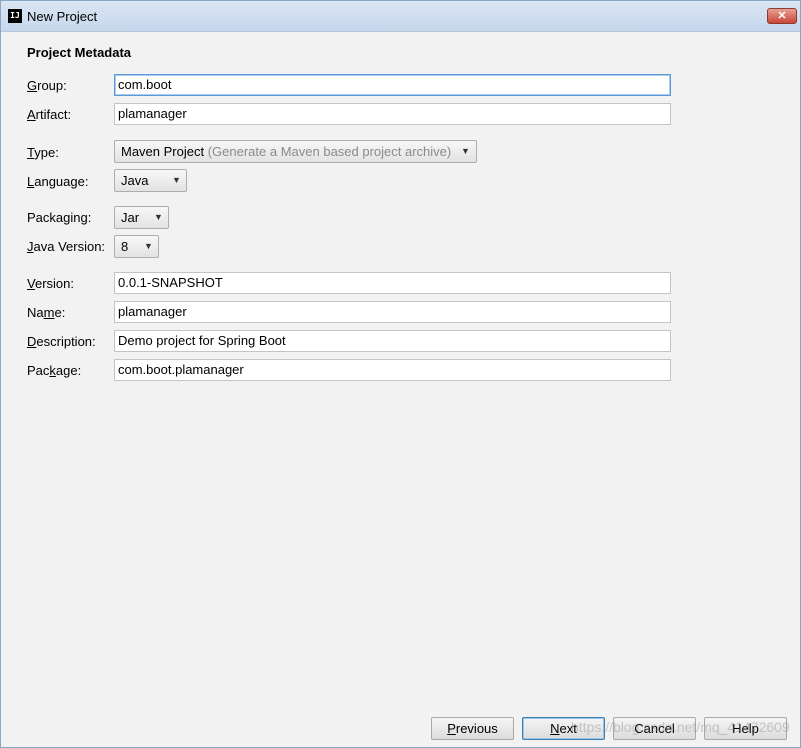 The width and height of the screenshot is (801, 748). What do you see at coordinates (392, 85) in the screenshot?
I see `group-field: com.boot` at bounding box center [392, 85].